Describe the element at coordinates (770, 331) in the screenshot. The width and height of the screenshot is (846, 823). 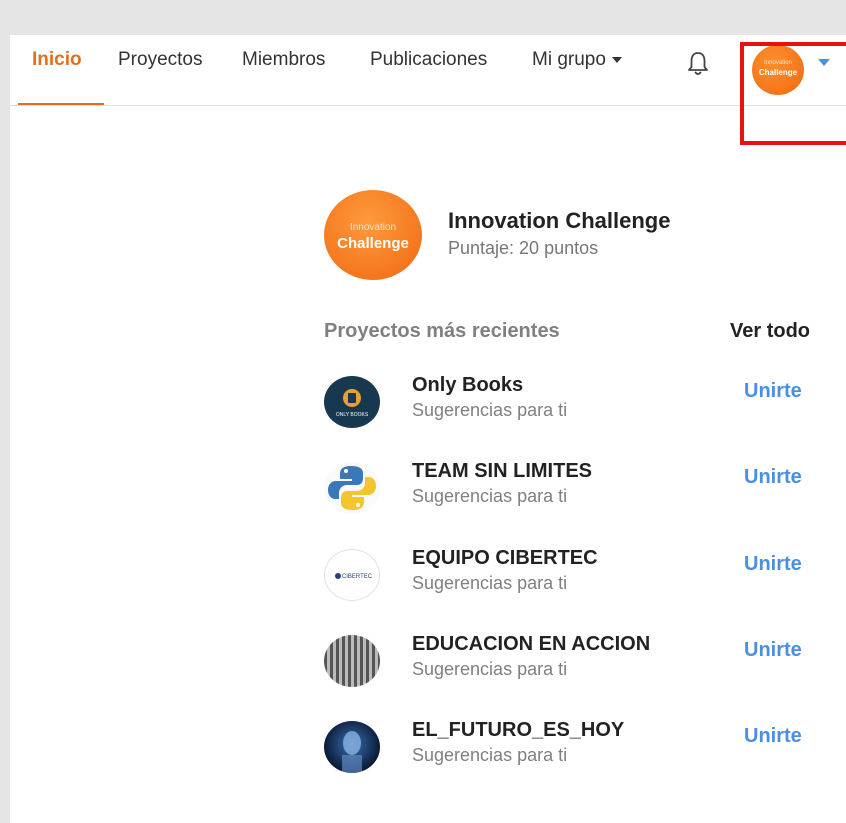
I see `see-all-link: Ver todo` at that location.